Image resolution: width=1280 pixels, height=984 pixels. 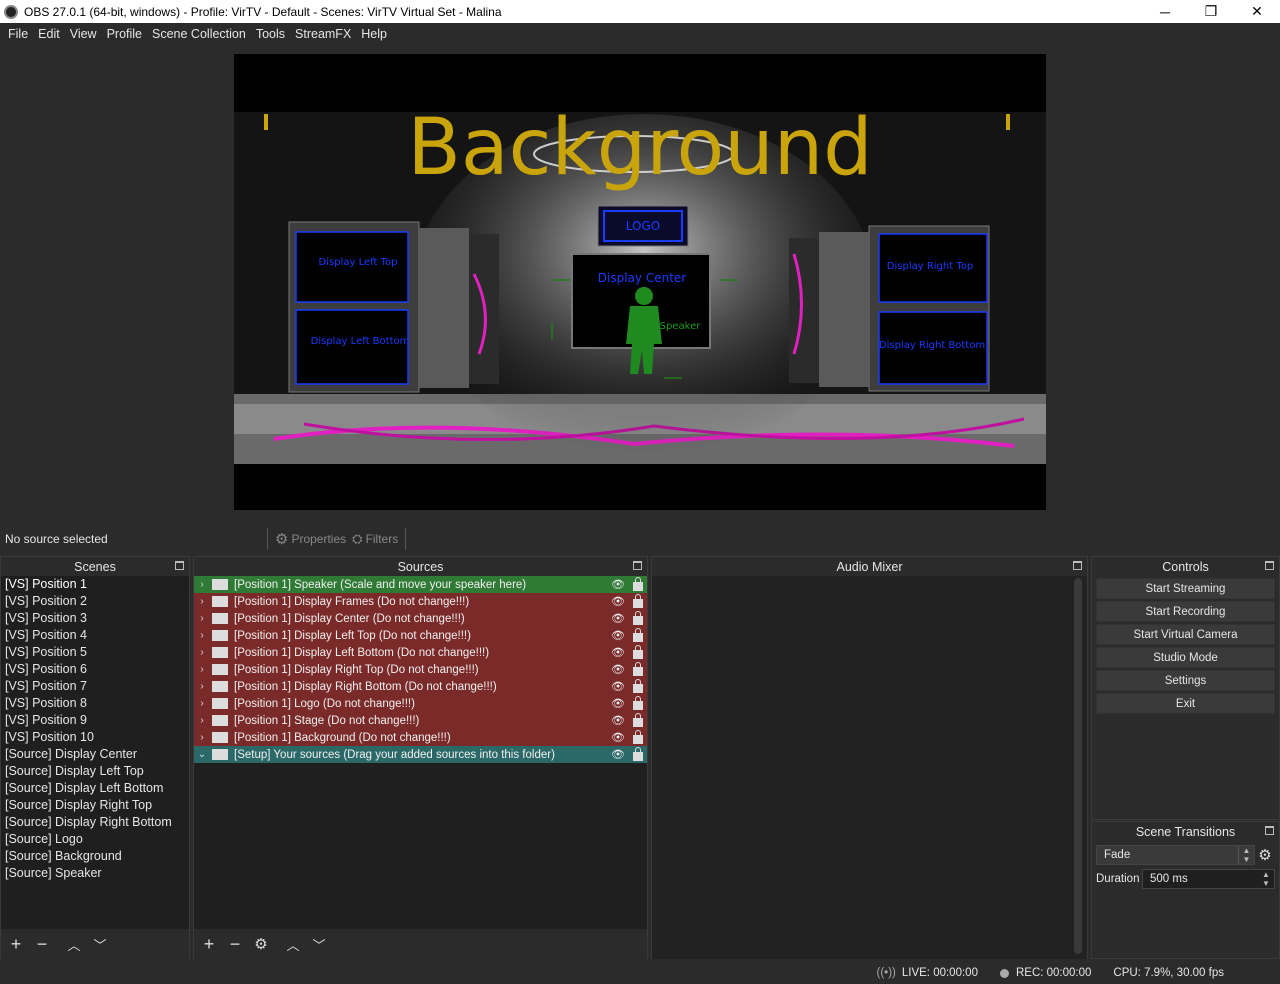 What do you see at coordinates (95, 669) in the screenshot?
I see `scene-item: [VS] Position 6` at bounding box center [95, 669].